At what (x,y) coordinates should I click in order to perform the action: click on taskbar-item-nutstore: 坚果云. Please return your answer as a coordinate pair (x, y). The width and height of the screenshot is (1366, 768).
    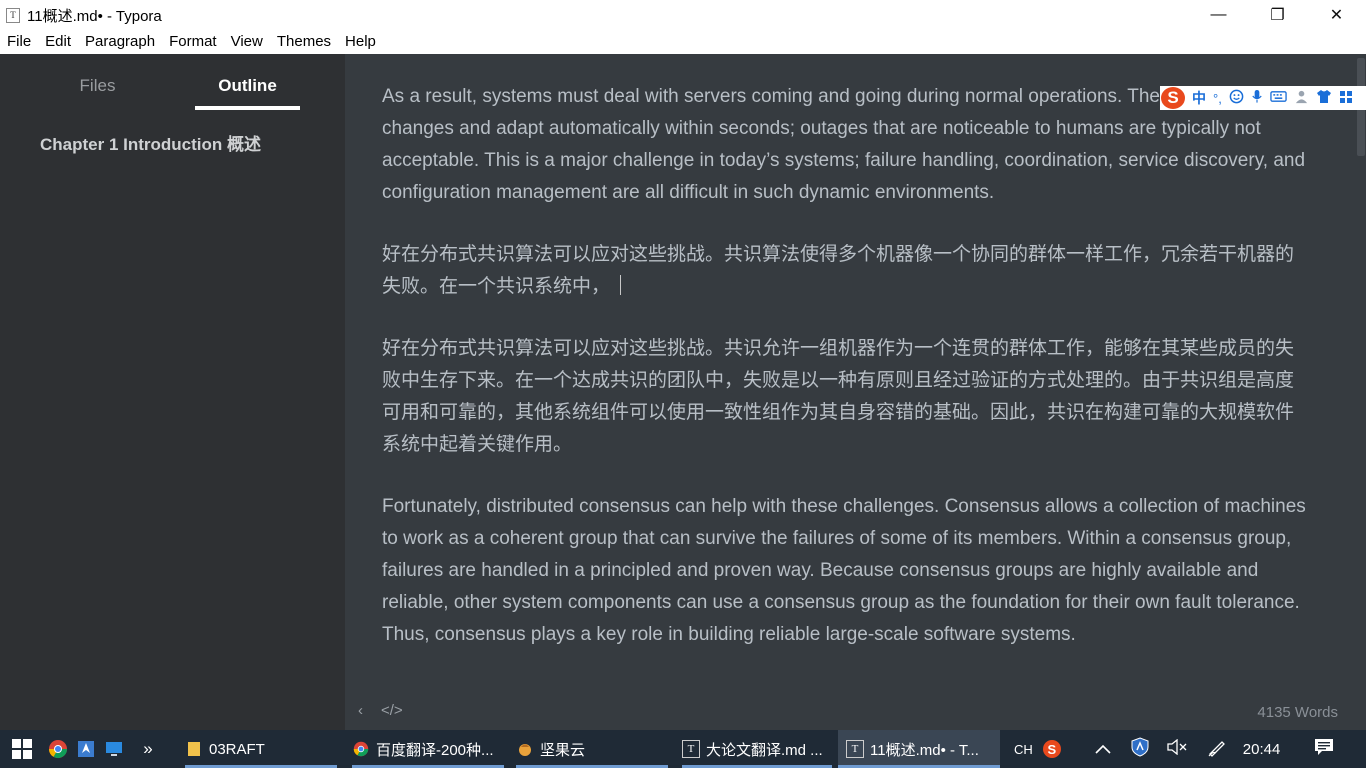
    Looking at the image, I should click on (592, 749).